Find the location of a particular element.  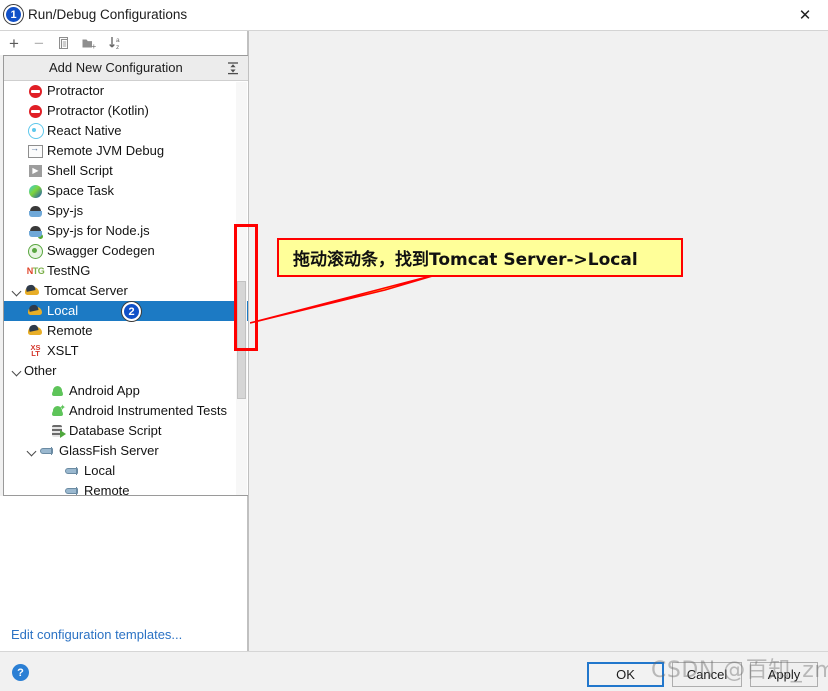

spy-js-icon is located at coordinates (35, 211).